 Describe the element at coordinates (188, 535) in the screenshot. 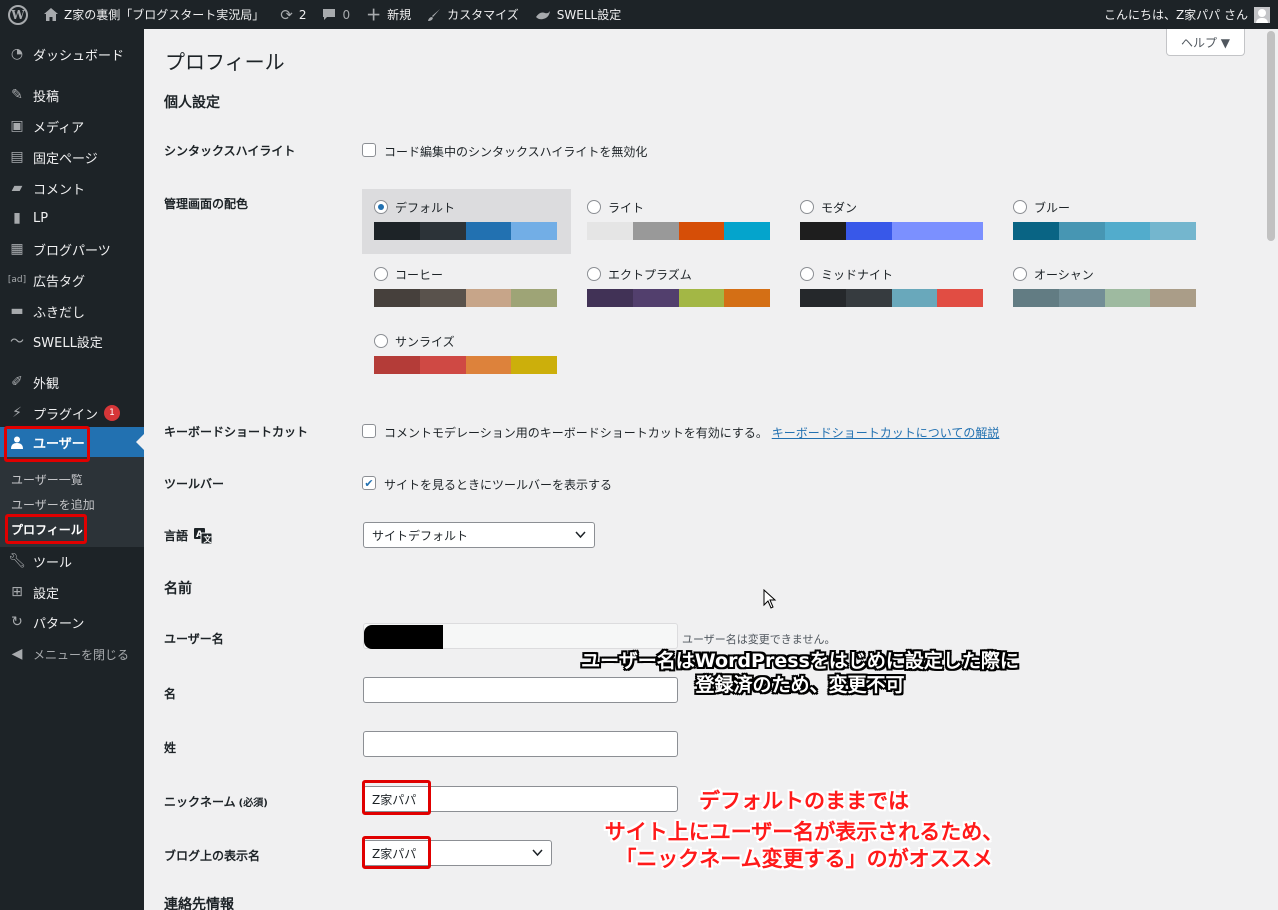

I see `language-label: 言語 A文` at that location.